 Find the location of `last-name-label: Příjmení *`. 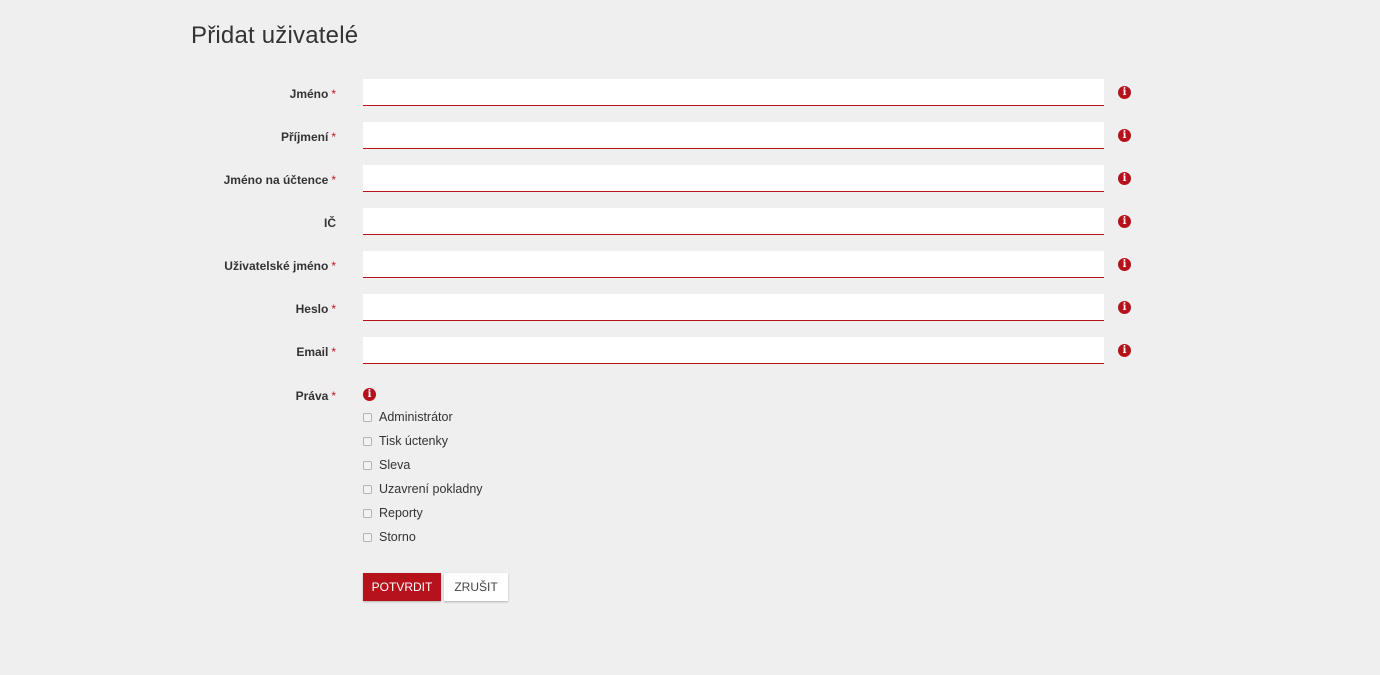

last-name-label: Příjmení * is located at coordinates (308, 137).